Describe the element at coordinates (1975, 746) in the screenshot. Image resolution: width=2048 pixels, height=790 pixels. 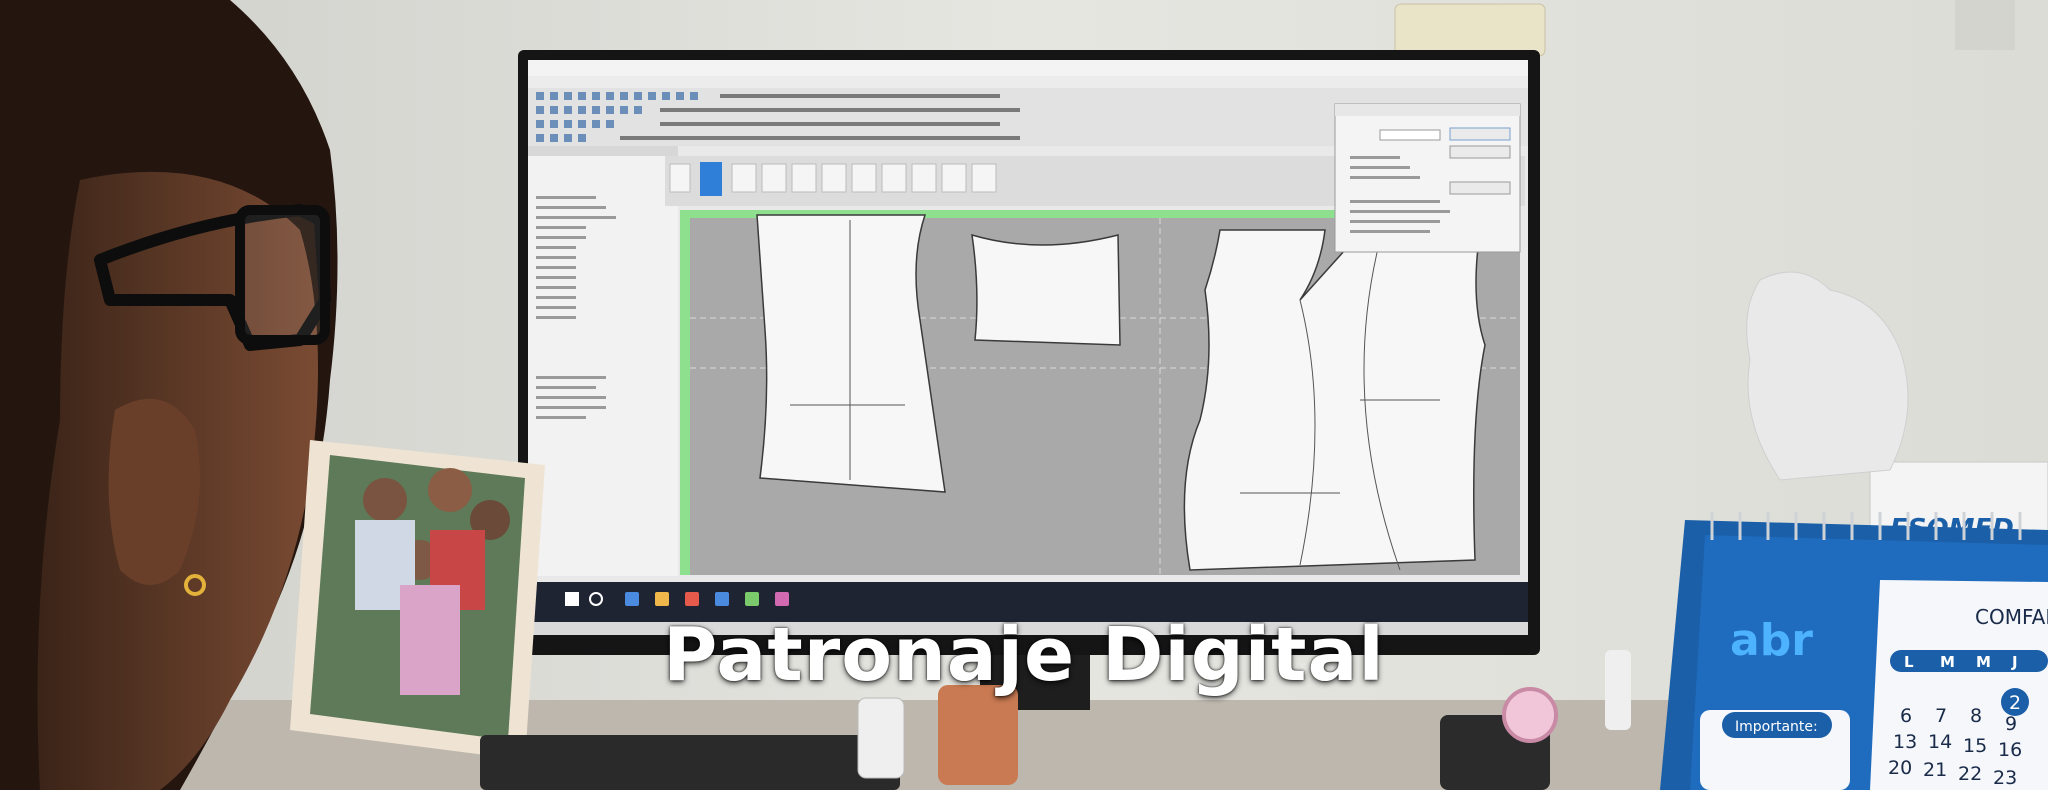
I see `svg-text: 15` at that location.